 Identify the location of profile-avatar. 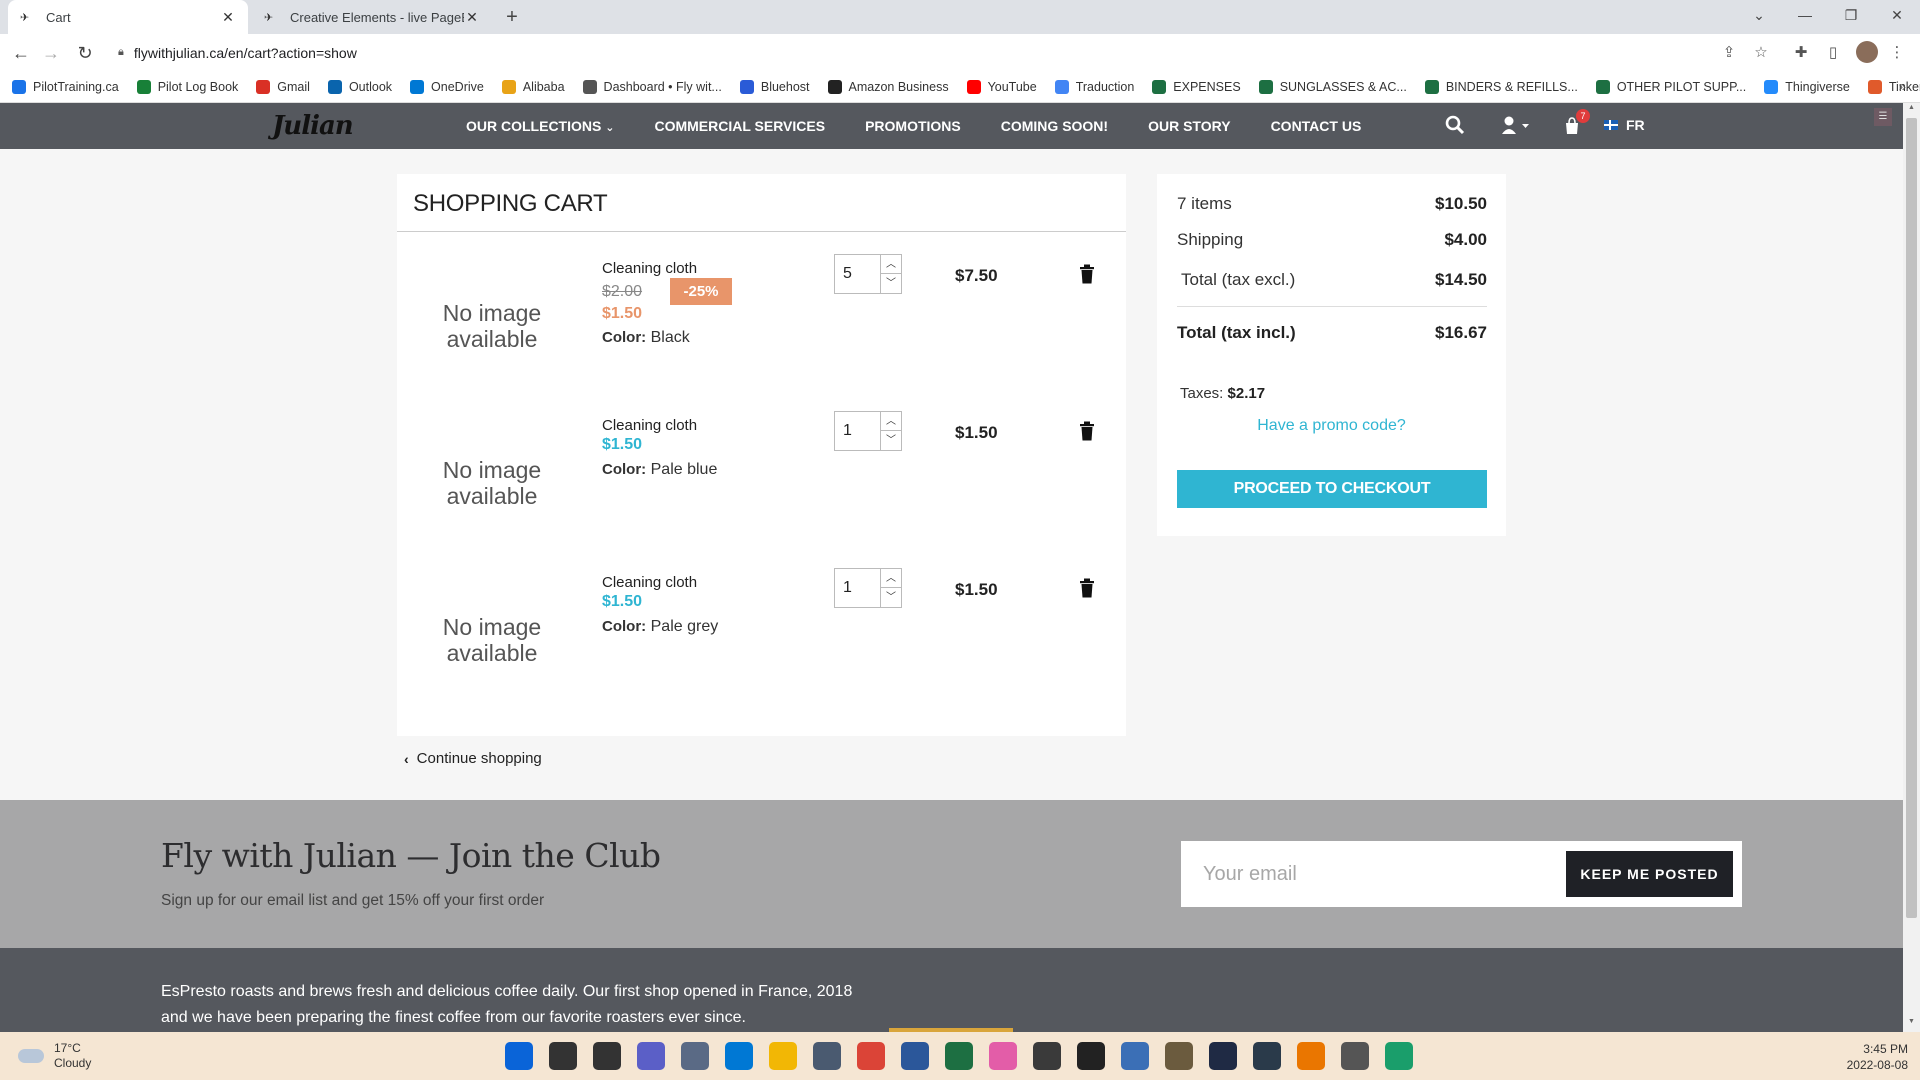
(1867, 52).